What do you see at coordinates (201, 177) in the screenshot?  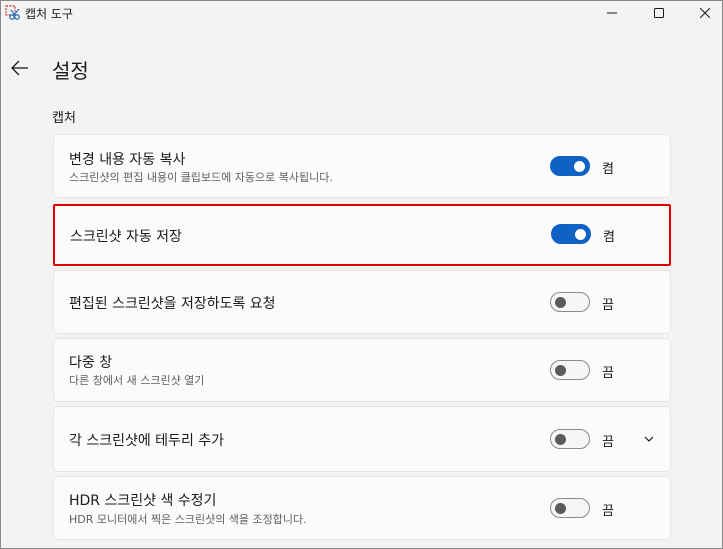 I see `setting-description: 스크린샷의 편집 내용이 클립보드에 자동으로 복사됩니다.` at bounding box center [201, 177].